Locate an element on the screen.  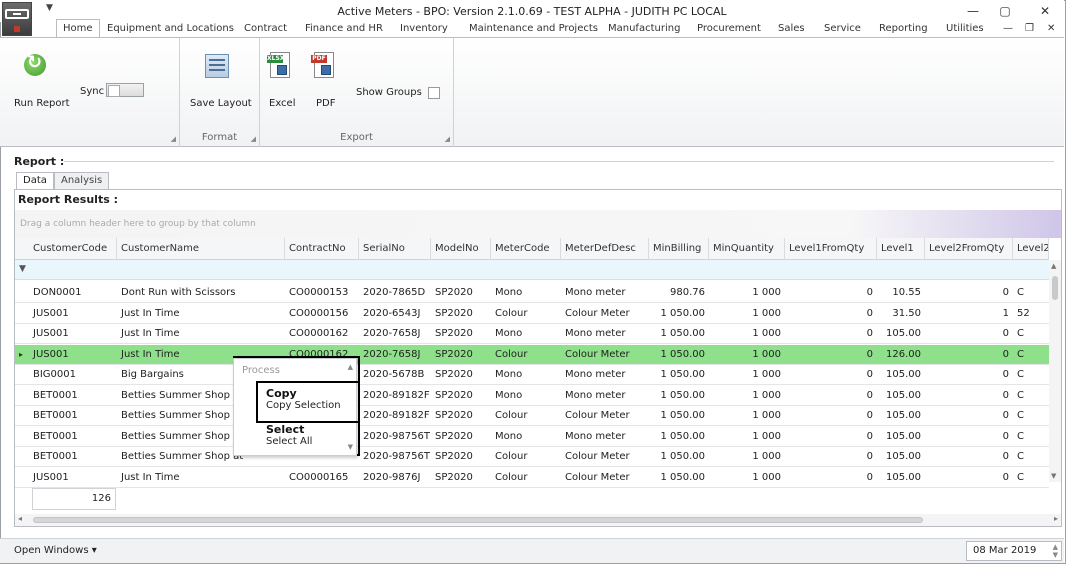
tab-reporting: Reporting is located at coordinates (903, 29).